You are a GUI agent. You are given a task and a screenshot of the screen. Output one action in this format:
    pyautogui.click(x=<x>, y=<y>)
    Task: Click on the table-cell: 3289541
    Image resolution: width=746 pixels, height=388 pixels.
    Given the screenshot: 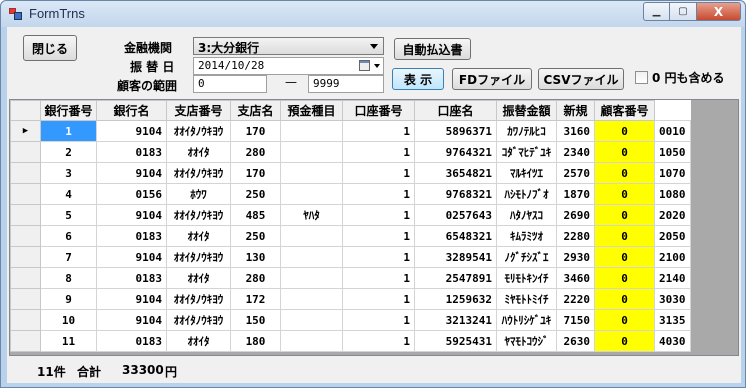 What is the action you would take?
    pyautogui.click(x=455, y=257)
    